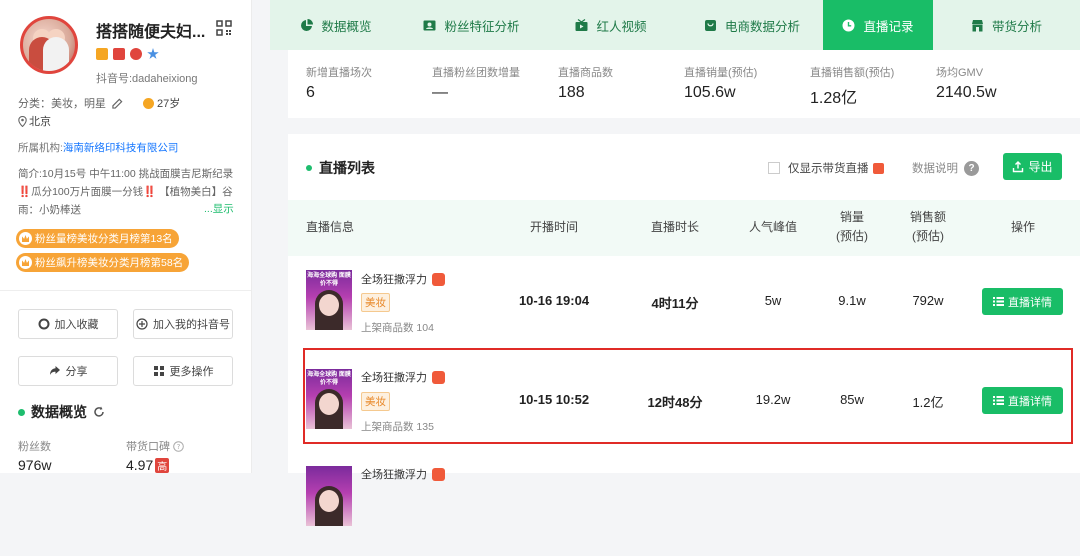  I want to click on tab-label: 直播记录, so click(888, 26).